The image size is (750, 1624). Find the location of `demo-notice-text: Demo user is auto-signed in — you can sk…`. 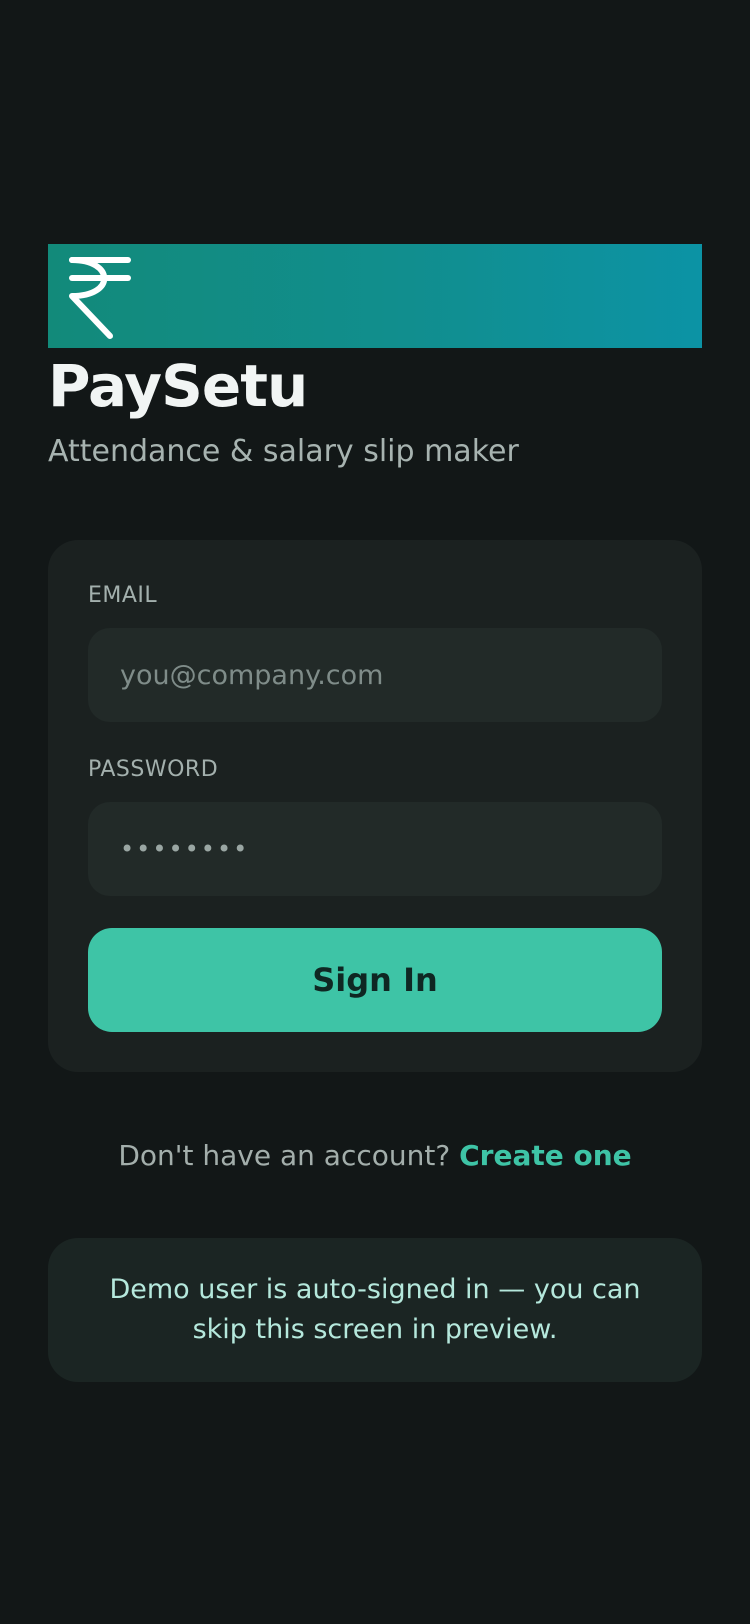

demo-notice-text: Demo user is auto-signed in — you can sk… is located at coordinates (375, 1309).